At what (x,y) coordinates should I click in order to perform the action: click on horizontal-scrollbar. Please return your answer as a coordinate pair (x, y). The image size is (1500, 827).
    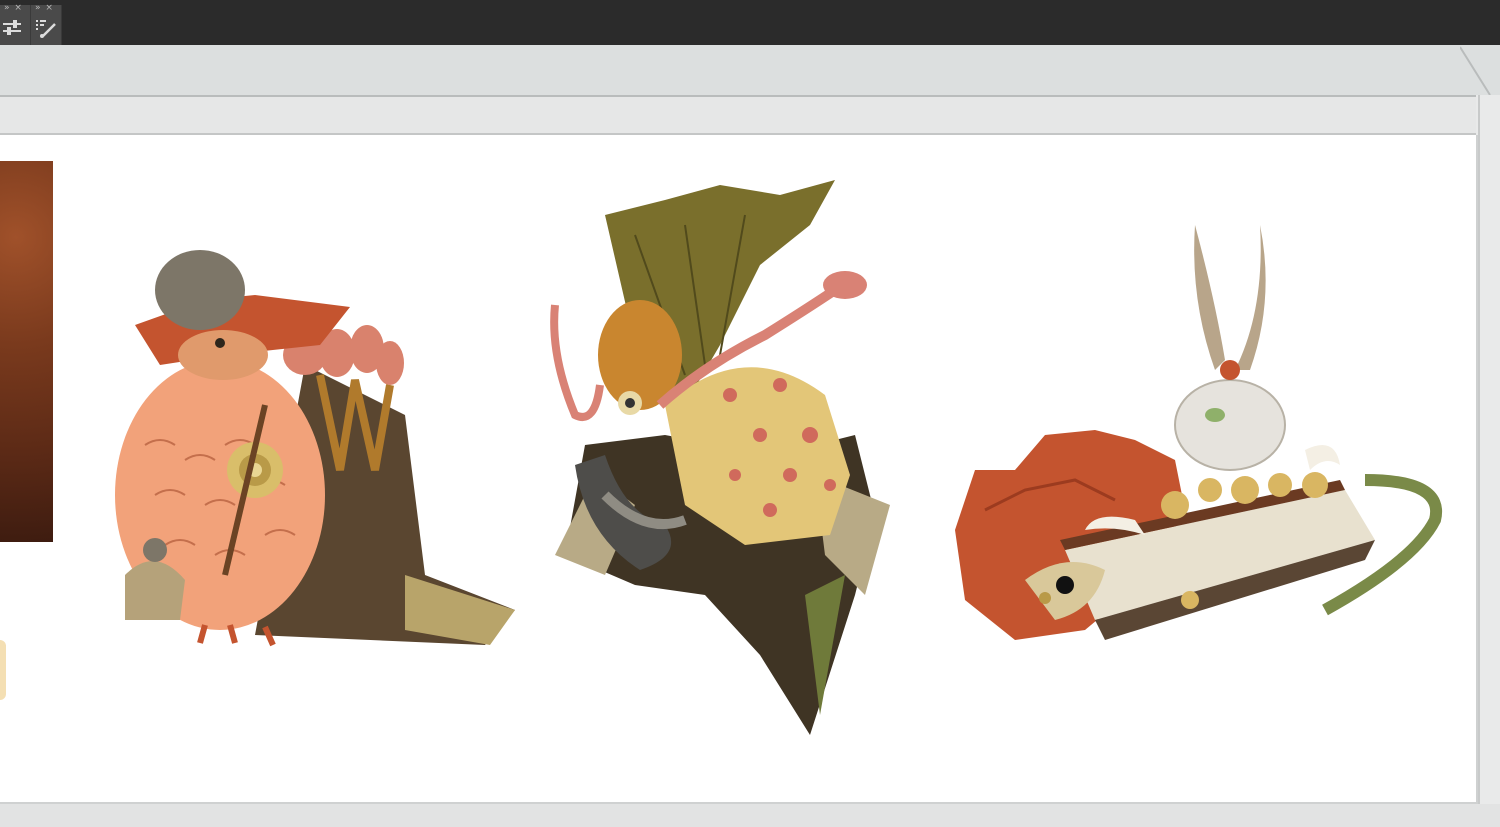
    Looking at the image, I should click on (750, 815).